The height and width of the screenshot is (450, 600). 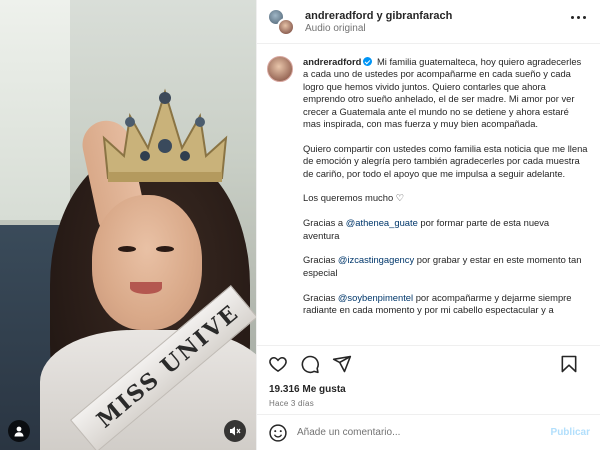 What do you see at coordinates (332, 61) in the screenshot?
I see `caption-username: andreradford` at bounding box center [332, 61].